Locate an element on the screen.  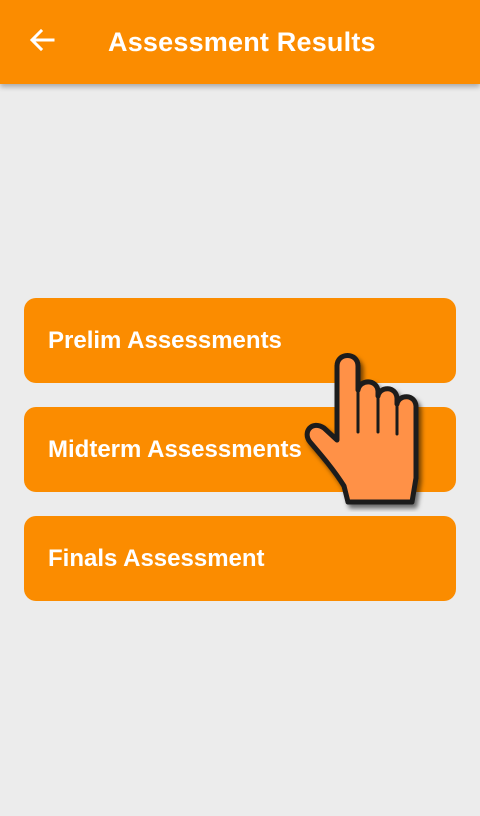
app-bar: Assessment Results is located at coordinates (240, 42).